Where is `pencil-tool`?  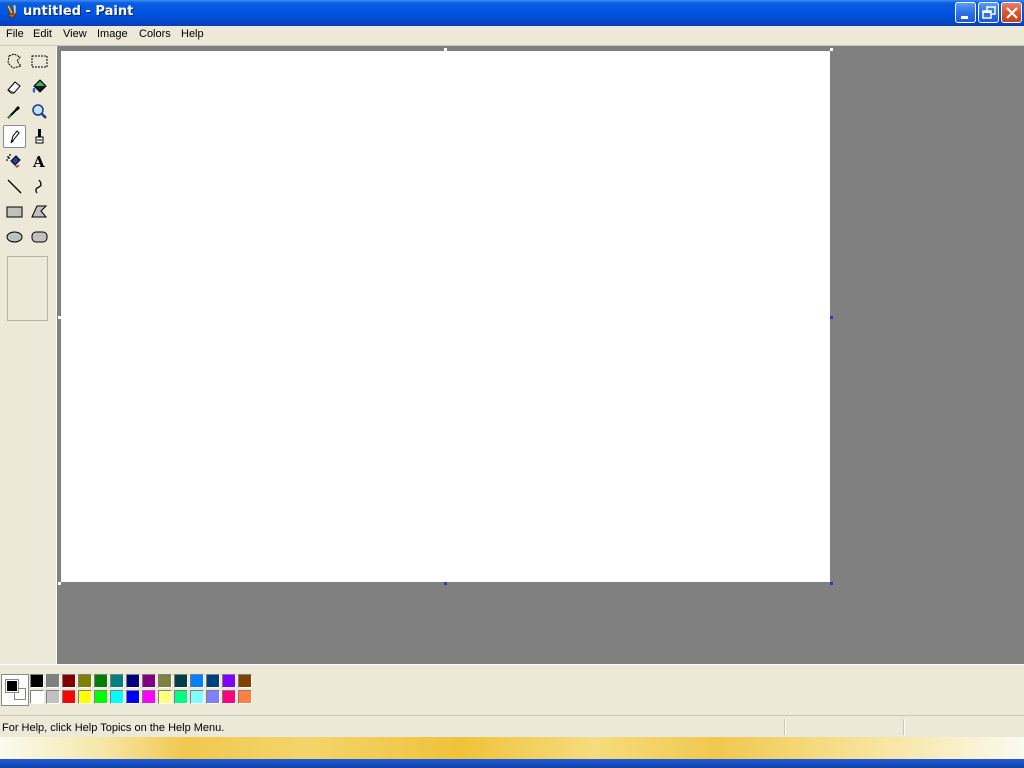
pencil-tool is located at coordinates (14, 136).